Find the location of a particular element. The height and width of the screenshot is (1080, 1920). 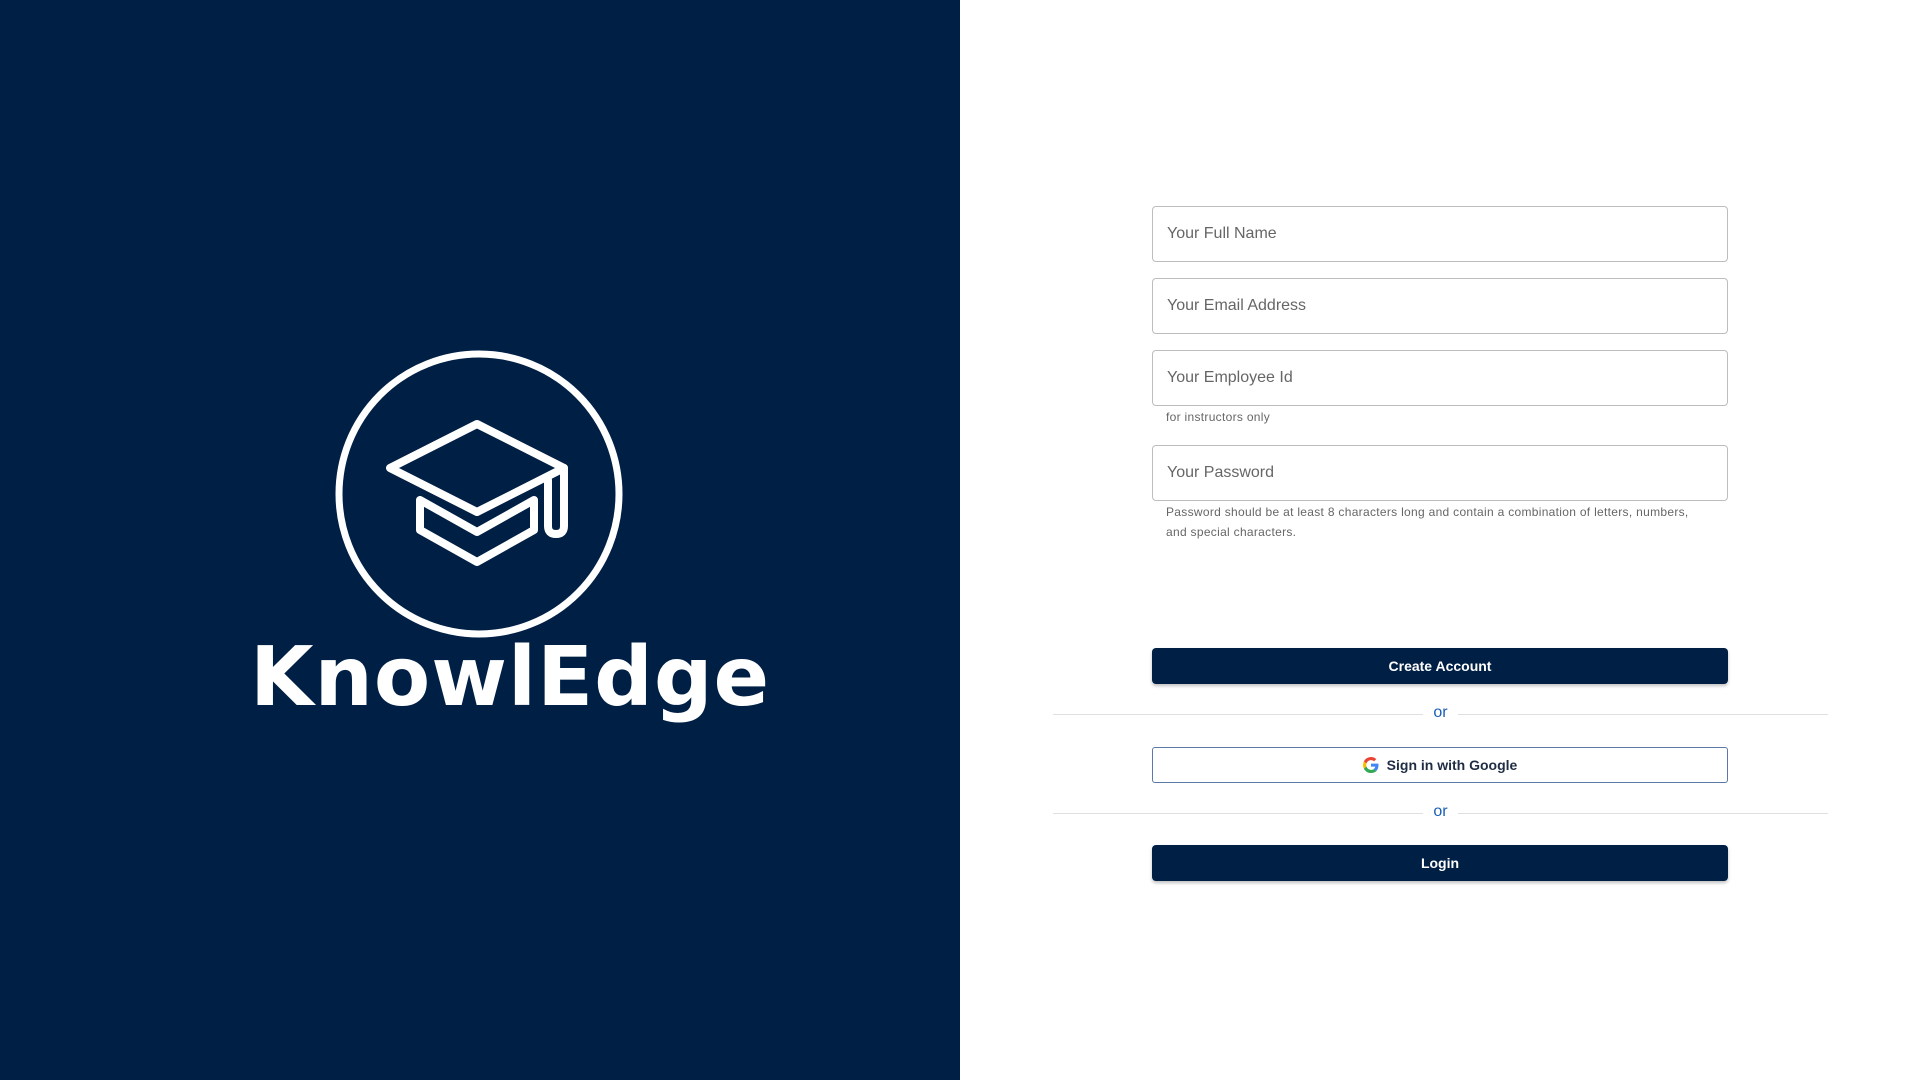

email-input is located at coordinates (1440, 306).